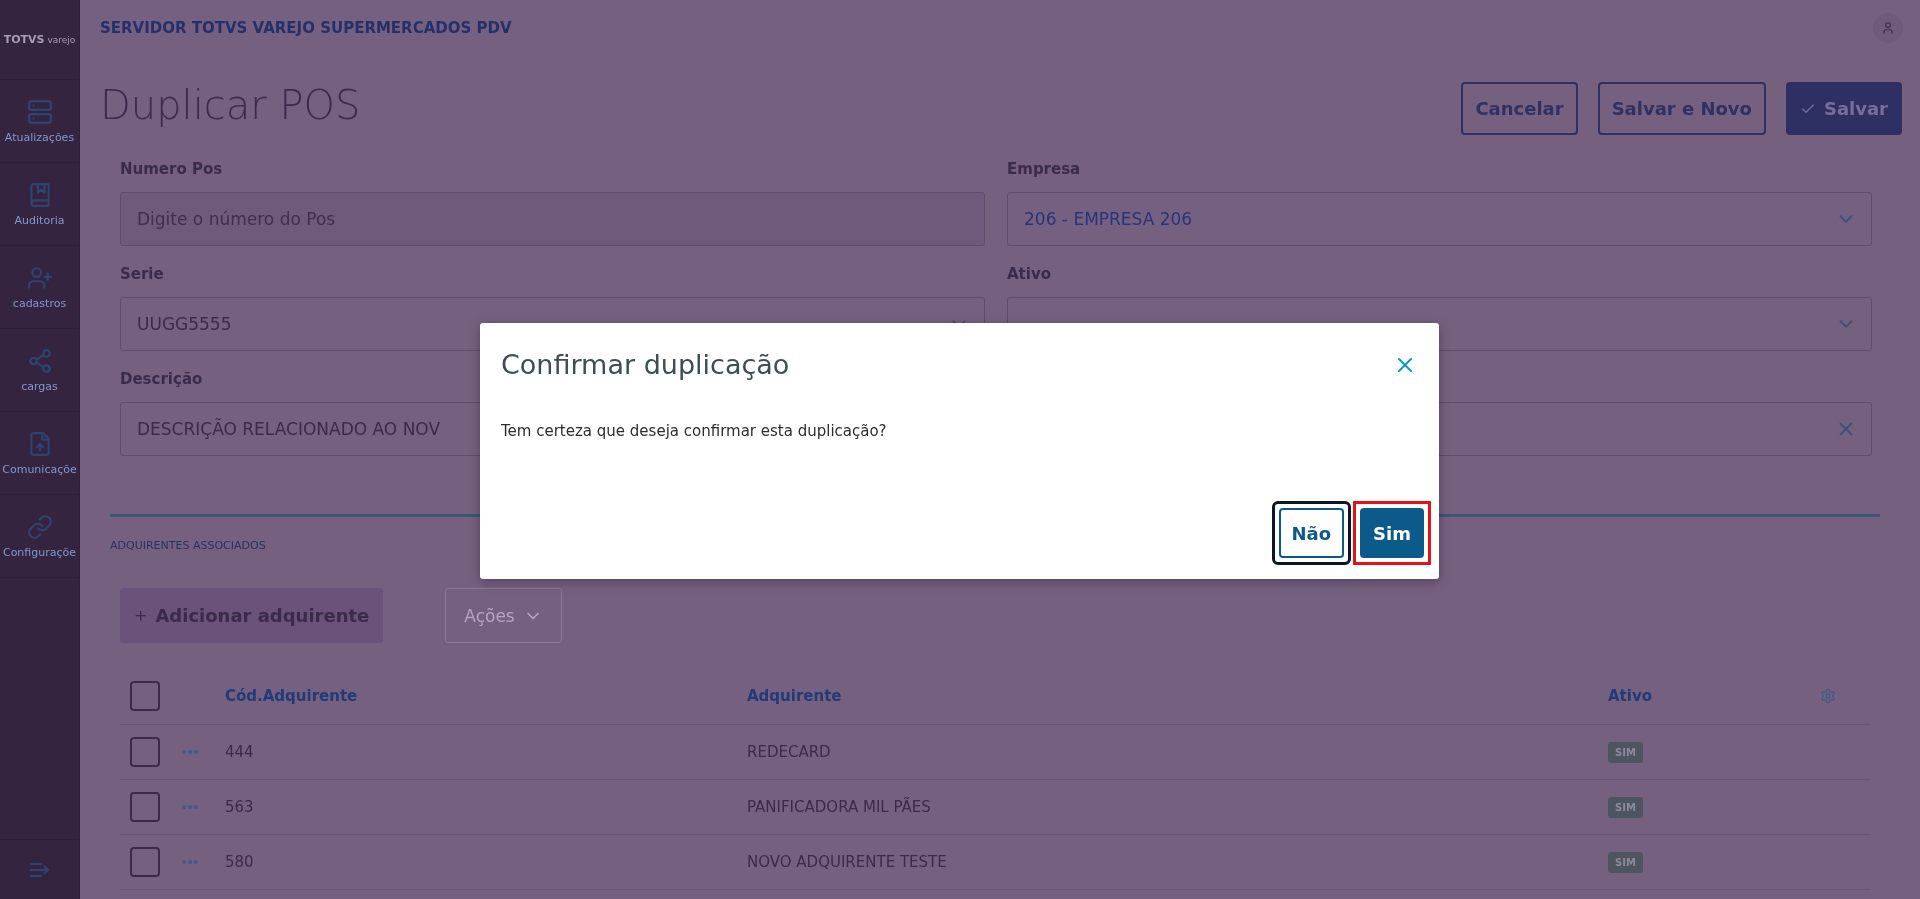  I want to click on select-field: 206 - EMPRESA 206, so click(1439, 219).